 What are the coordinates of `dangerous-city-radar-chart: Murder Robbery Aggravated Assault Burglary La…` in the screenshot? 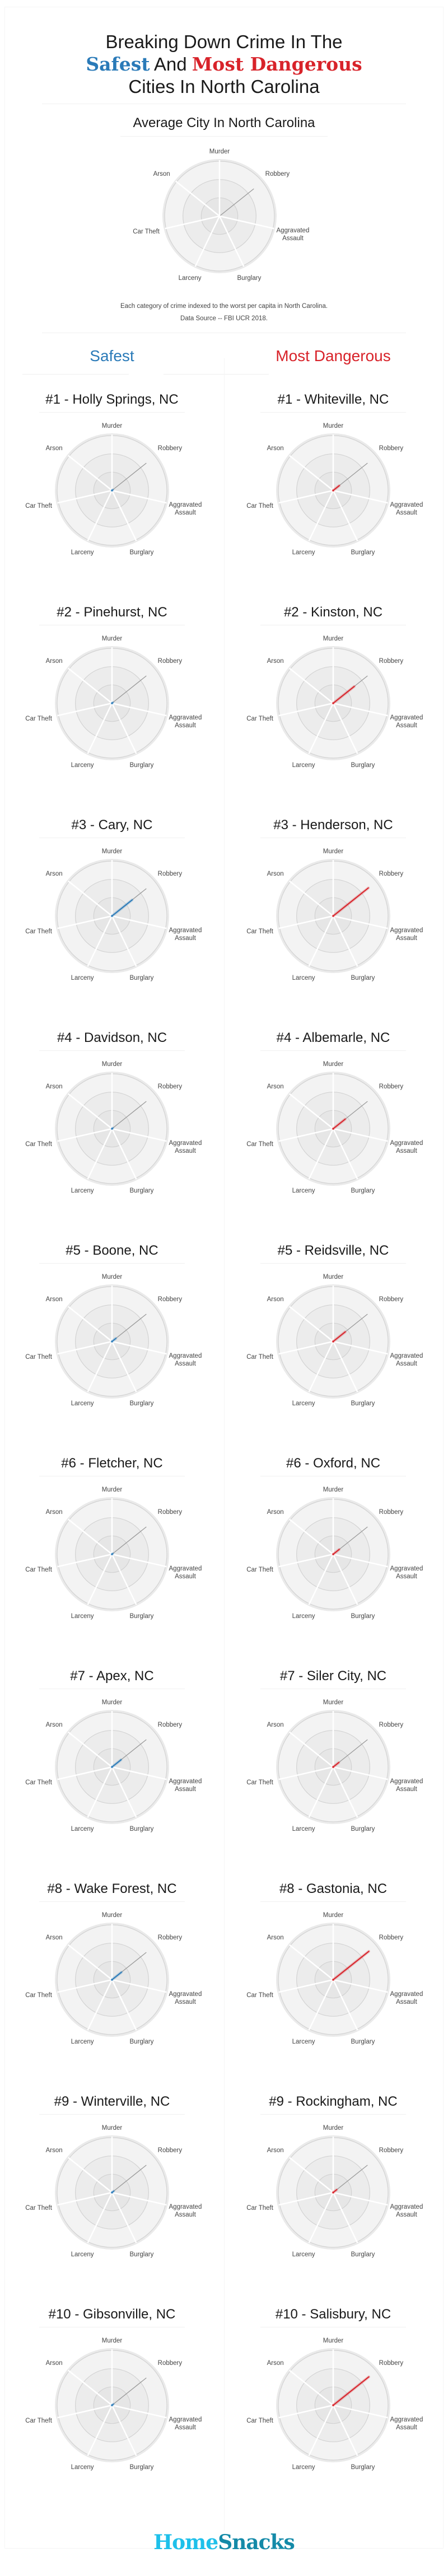 It's located at (334, 2191).